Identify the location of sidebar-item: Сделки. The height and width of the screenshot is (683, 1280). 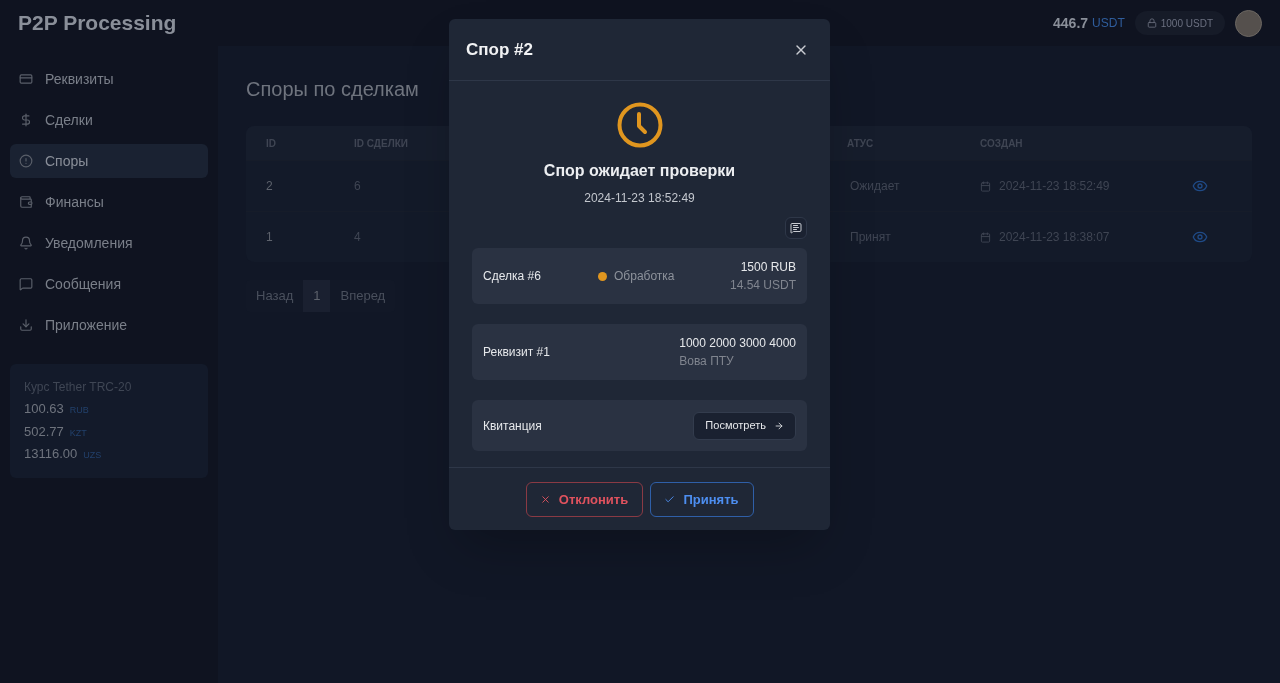
(109, 120).